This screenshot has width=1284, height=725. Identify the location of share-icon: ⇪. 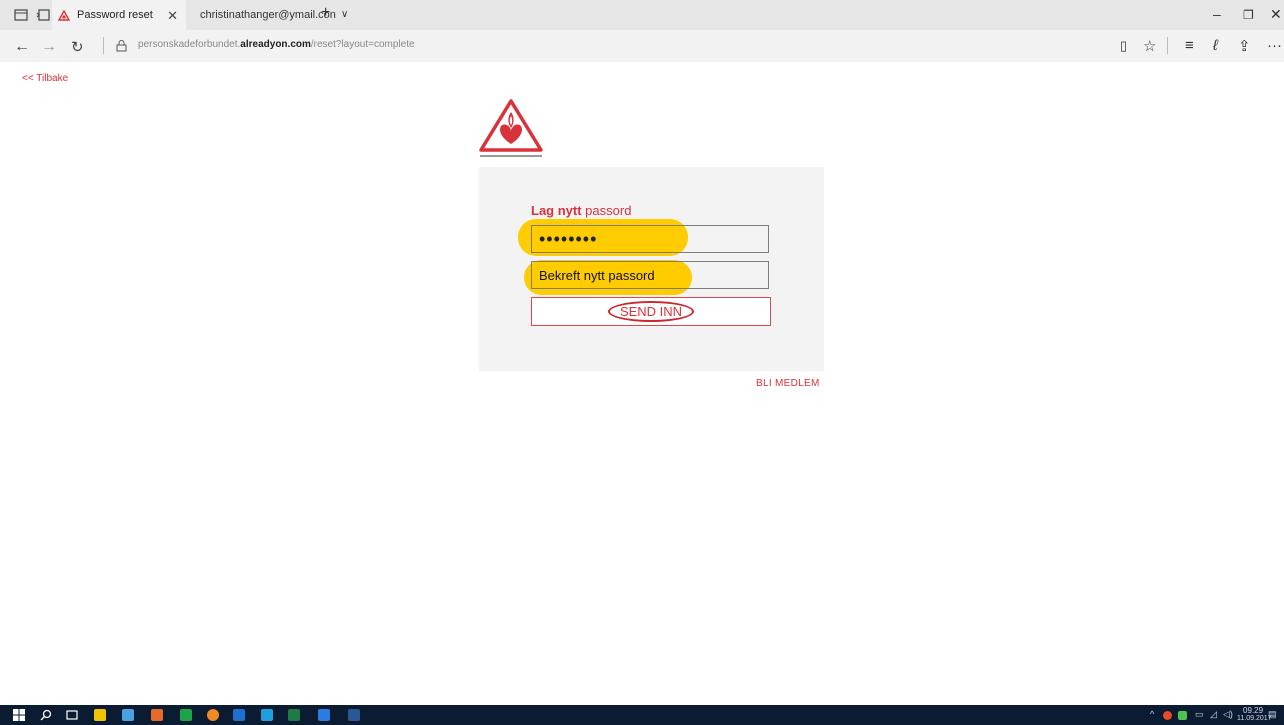
(1244, 46).